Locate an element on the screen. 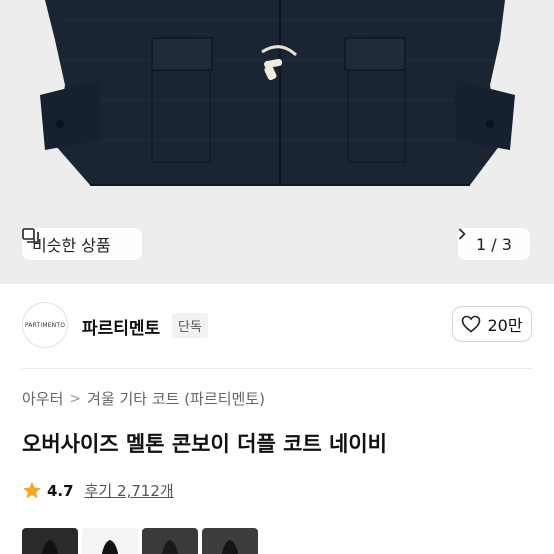 This screenshot has height=554, width=554. seller-logo: PARTIMENTO is located at coordinates (45, 325).